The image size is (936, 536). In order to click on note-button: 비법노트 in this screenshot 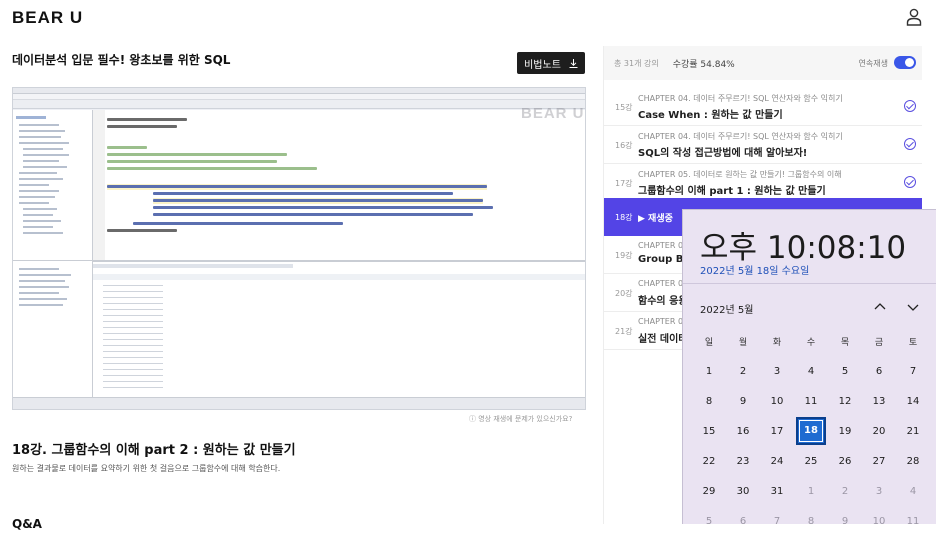, I will do `click(551, 63)`.